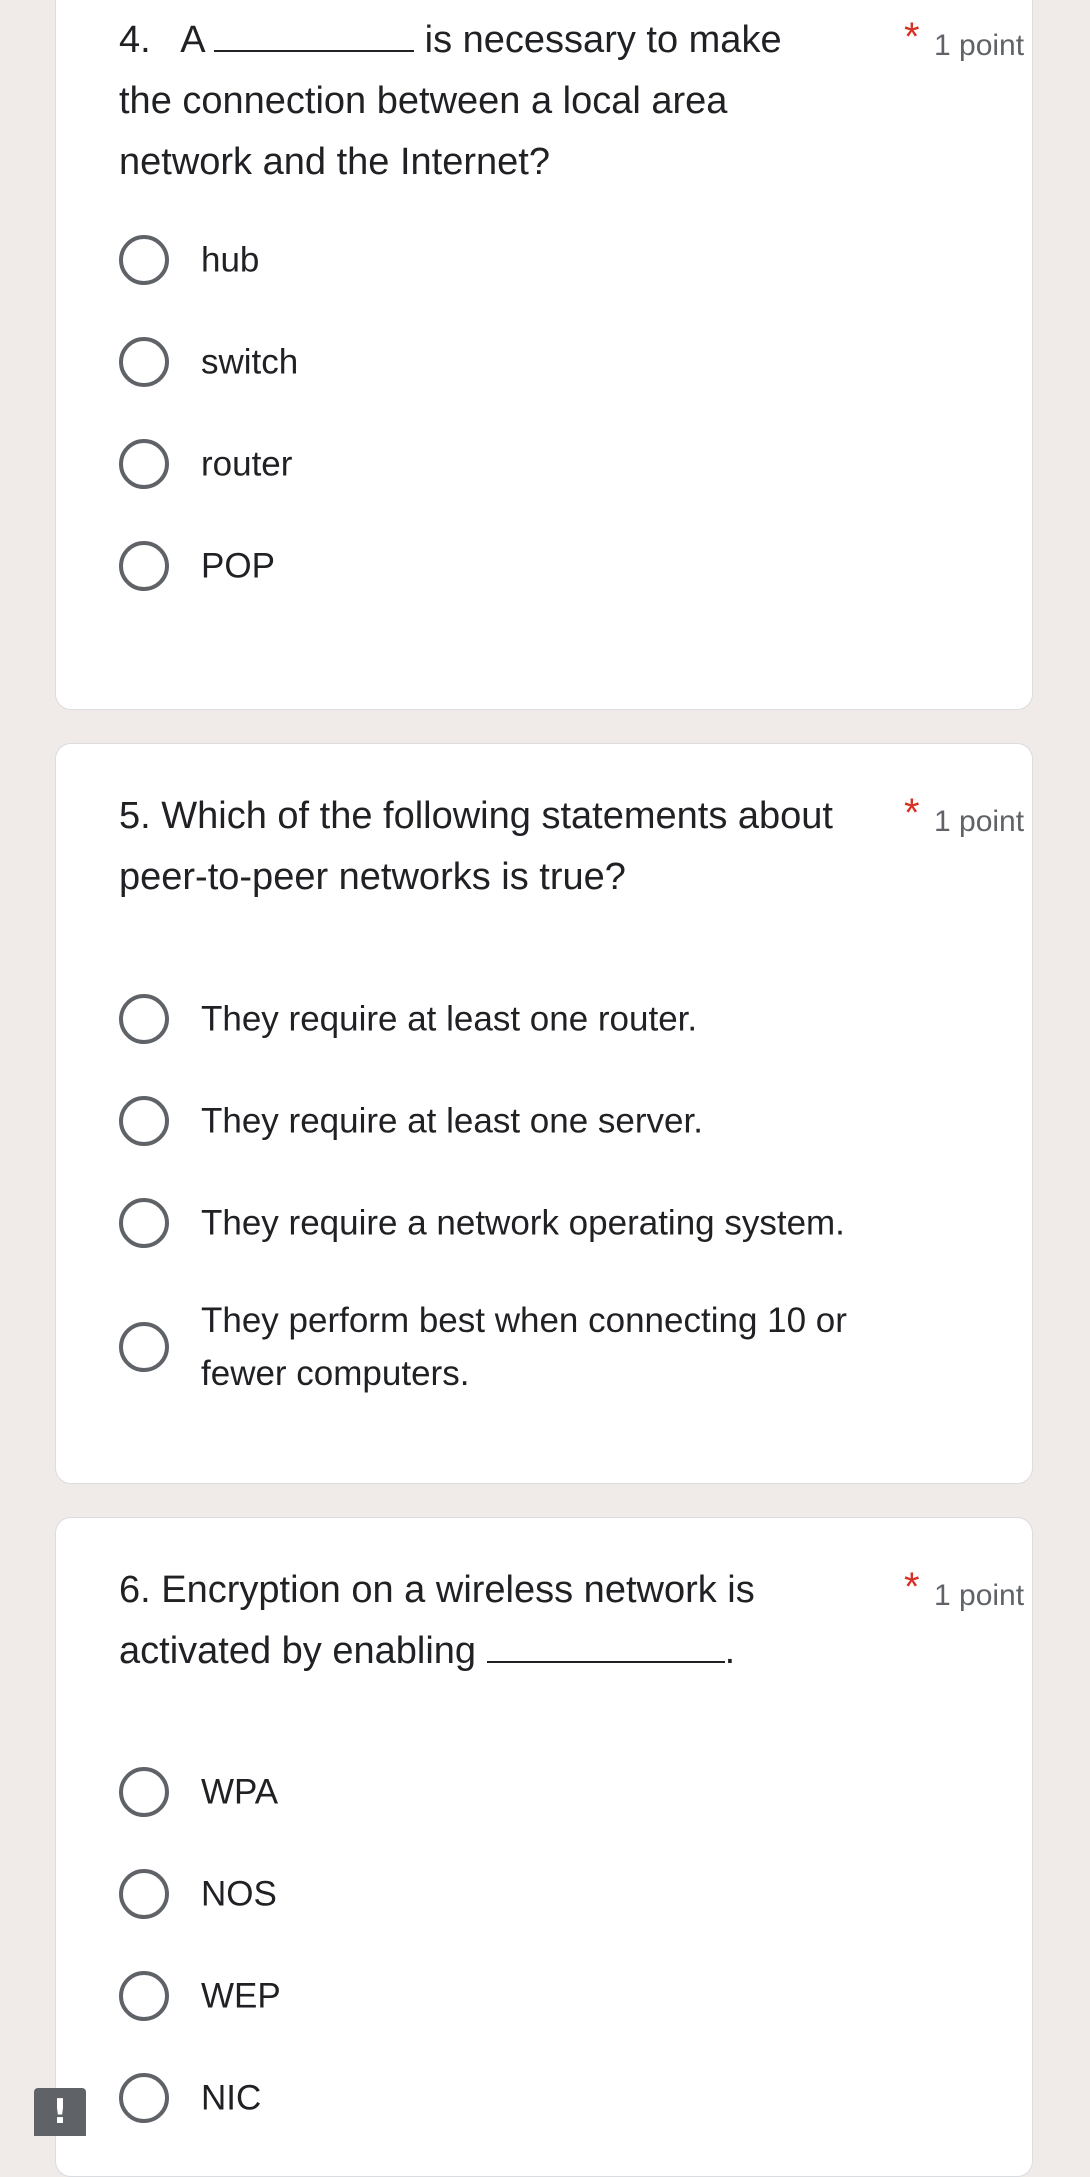 The width and height of the screenshot is (1090, 2177). I want to click on option-router-required: They require at least one router., so click(544, 1019).